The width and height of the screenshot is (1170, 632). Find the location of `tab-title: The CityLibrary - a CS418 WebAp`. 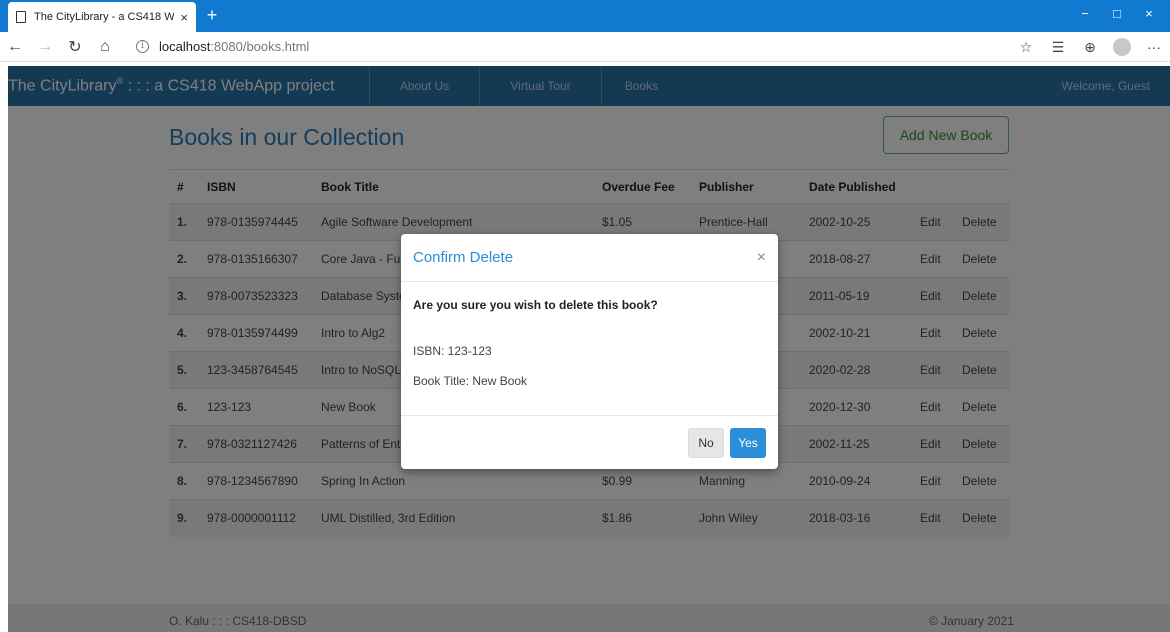

tab-title: The CityLibrary - a CS418 WebAp is located at coordinates (104, 17).